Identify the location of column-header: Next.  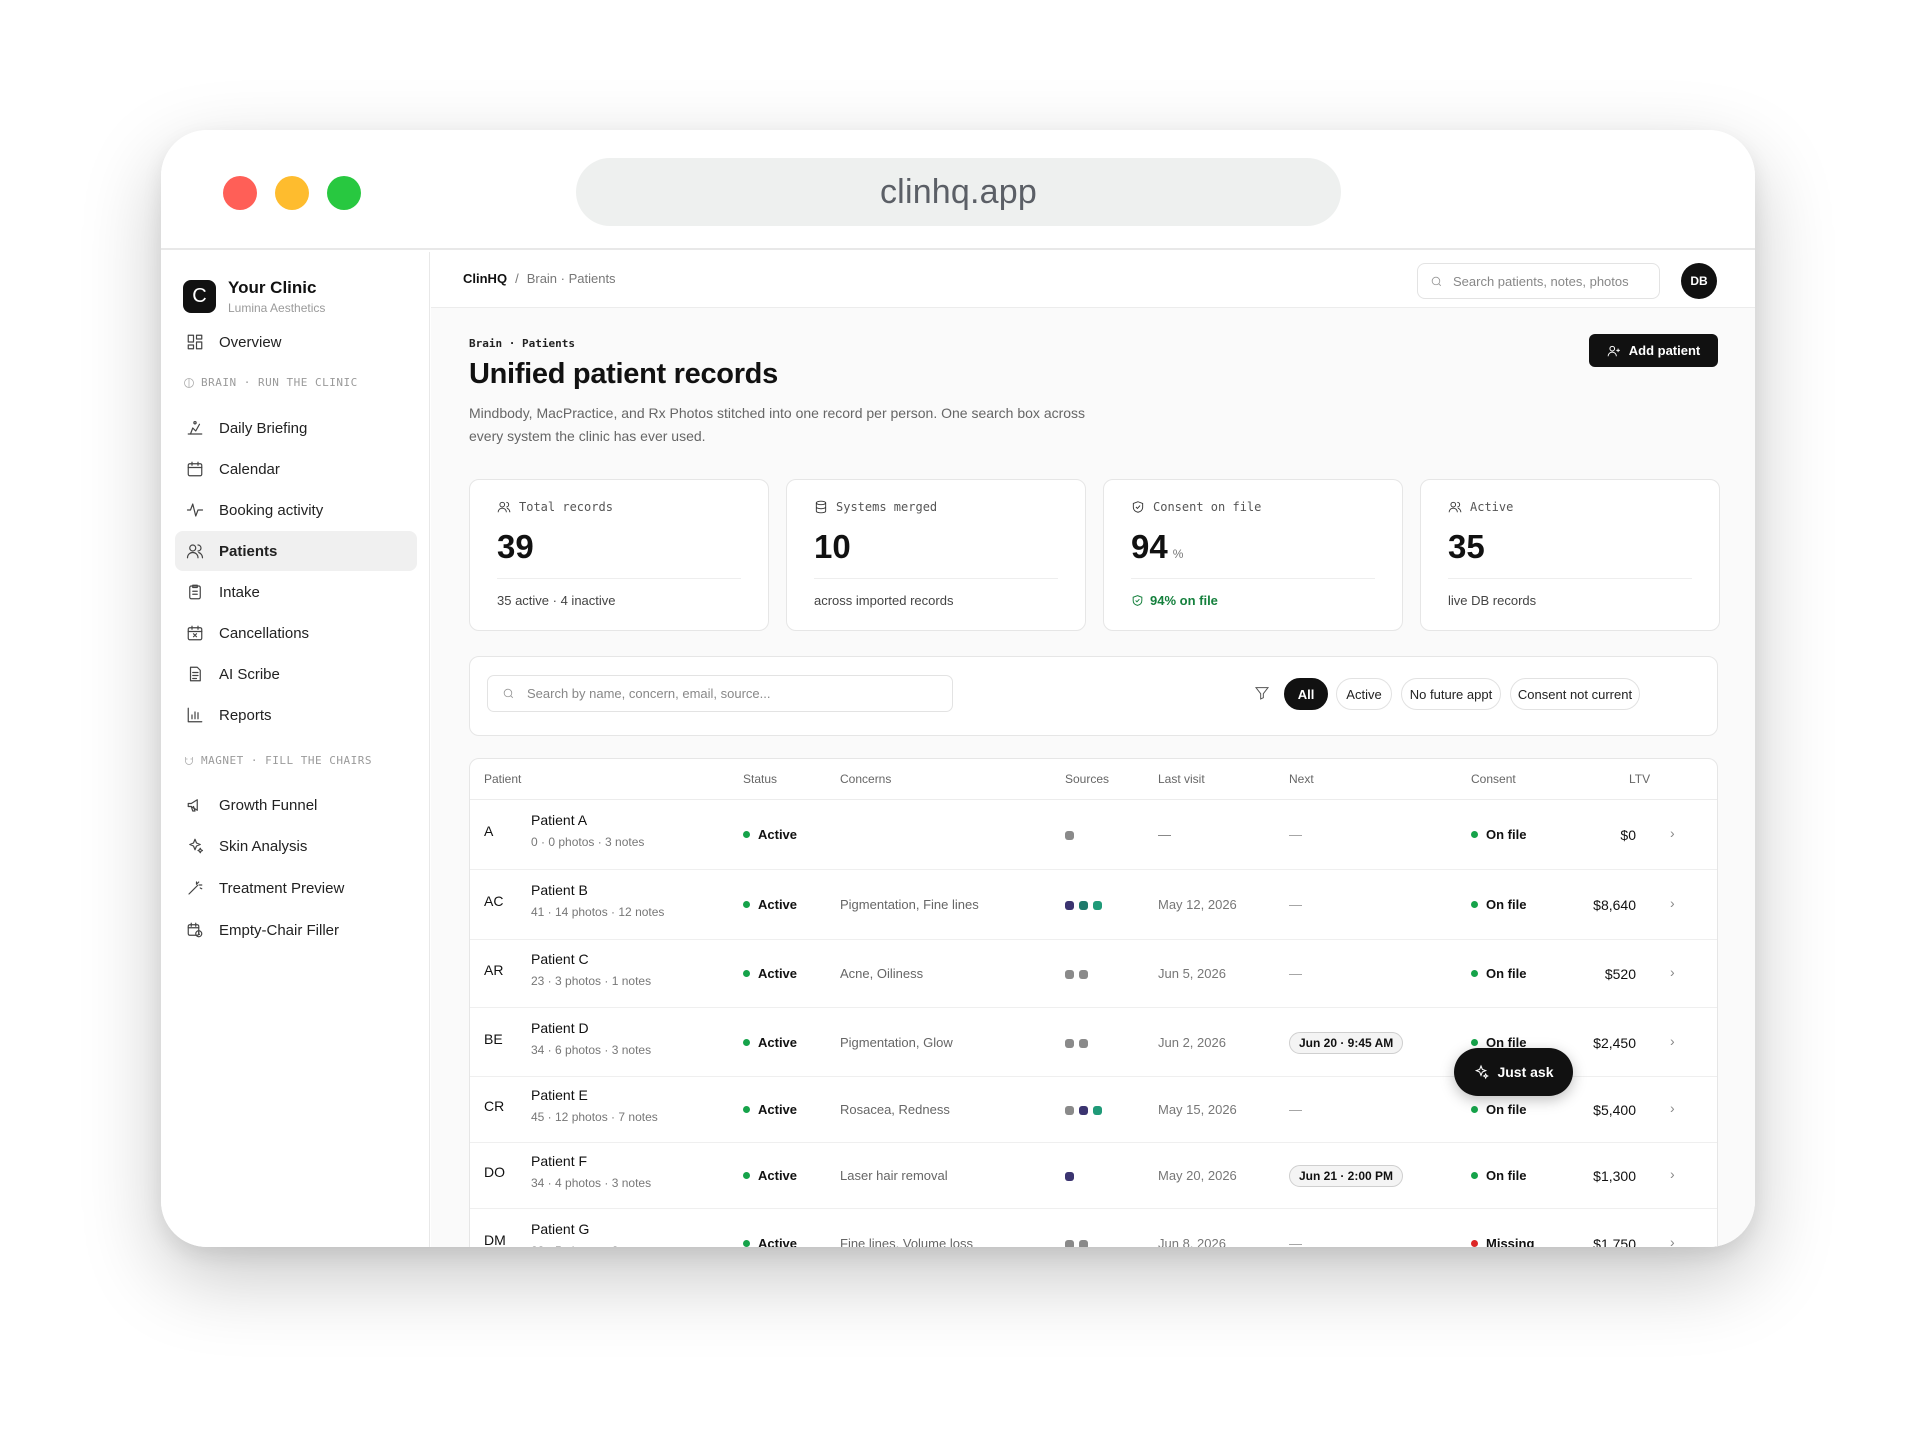
(1301, 779).